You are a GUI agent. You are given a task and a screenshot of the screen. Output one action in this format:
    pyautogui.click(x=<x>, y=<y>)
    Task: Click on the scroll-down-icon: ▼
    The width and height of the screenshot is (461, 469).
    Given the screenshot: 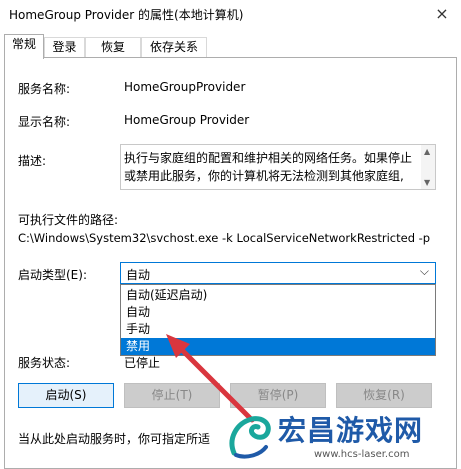 What is the action you would take?
    pyautogui.click(x=427, y=182)
    